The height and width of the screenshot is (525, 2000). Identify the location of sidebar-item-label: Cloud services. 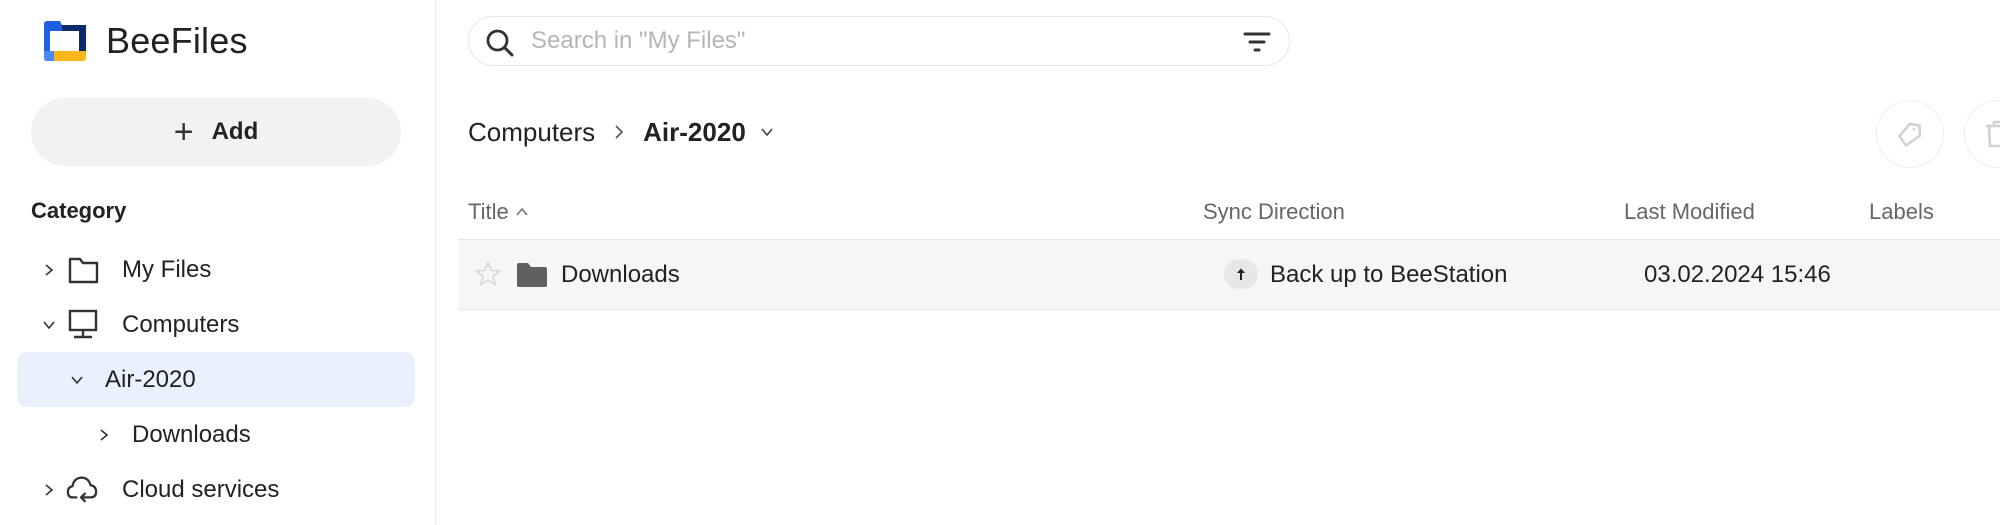
(201, 489).